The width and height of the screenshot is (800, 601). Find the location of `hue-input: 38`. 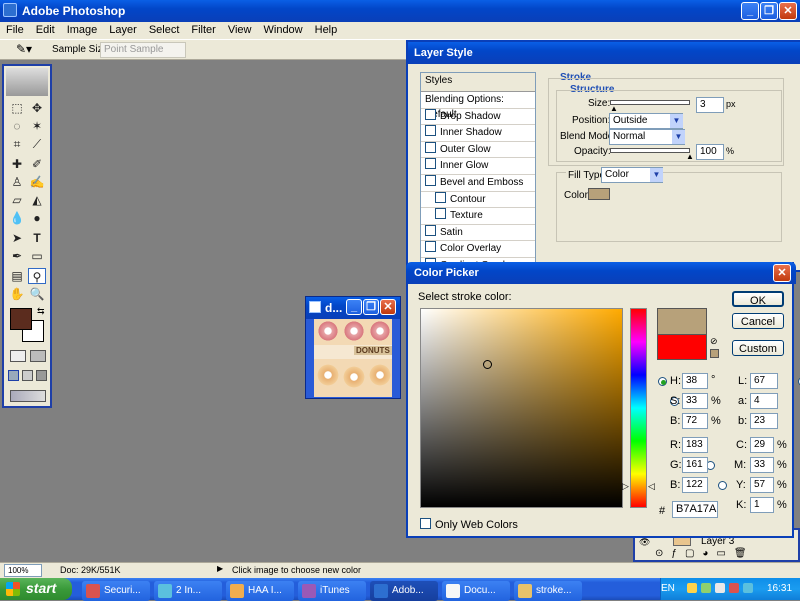

hue-input: 38 is located at coordinates (695, 381).